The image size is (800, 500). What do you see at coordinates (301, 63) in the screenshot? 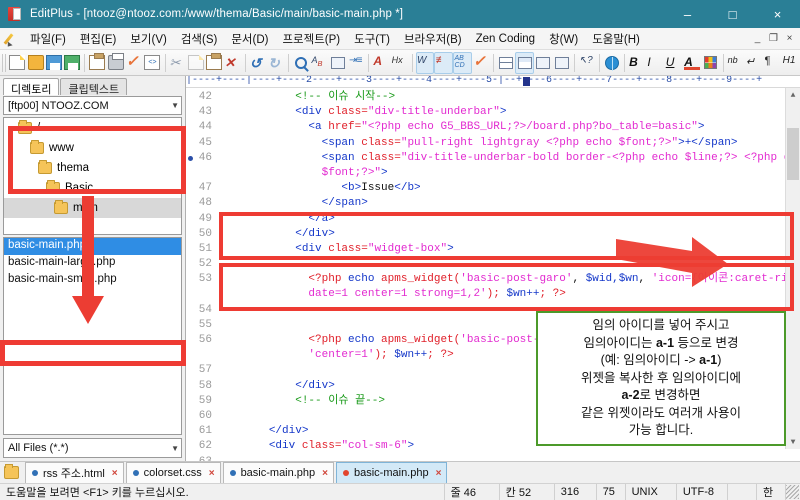
I see `find-icon` at bounding box center [301, 63].